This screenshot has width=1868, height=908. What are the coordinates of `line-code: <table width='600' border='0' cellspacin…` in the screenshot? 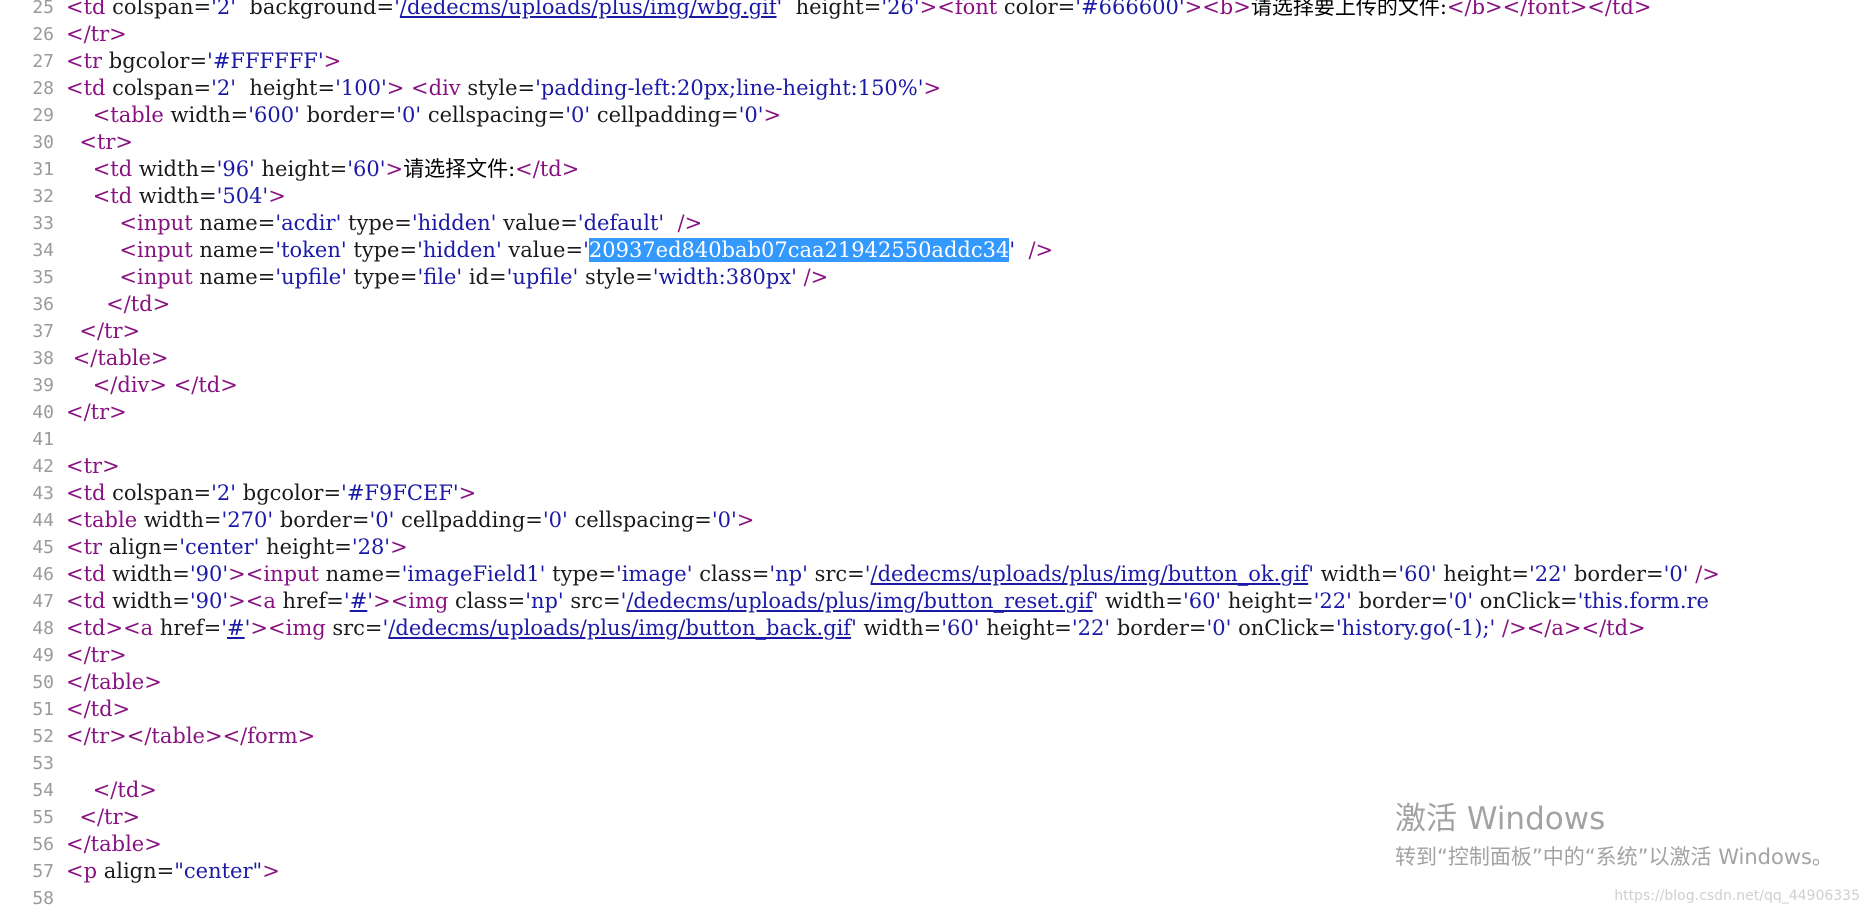 It's located at (423, 115).